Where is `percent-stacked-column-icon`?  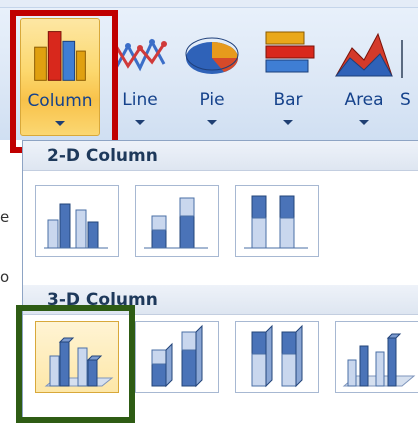 percent-stacked-column-icon is located at coordinates (276, 222).